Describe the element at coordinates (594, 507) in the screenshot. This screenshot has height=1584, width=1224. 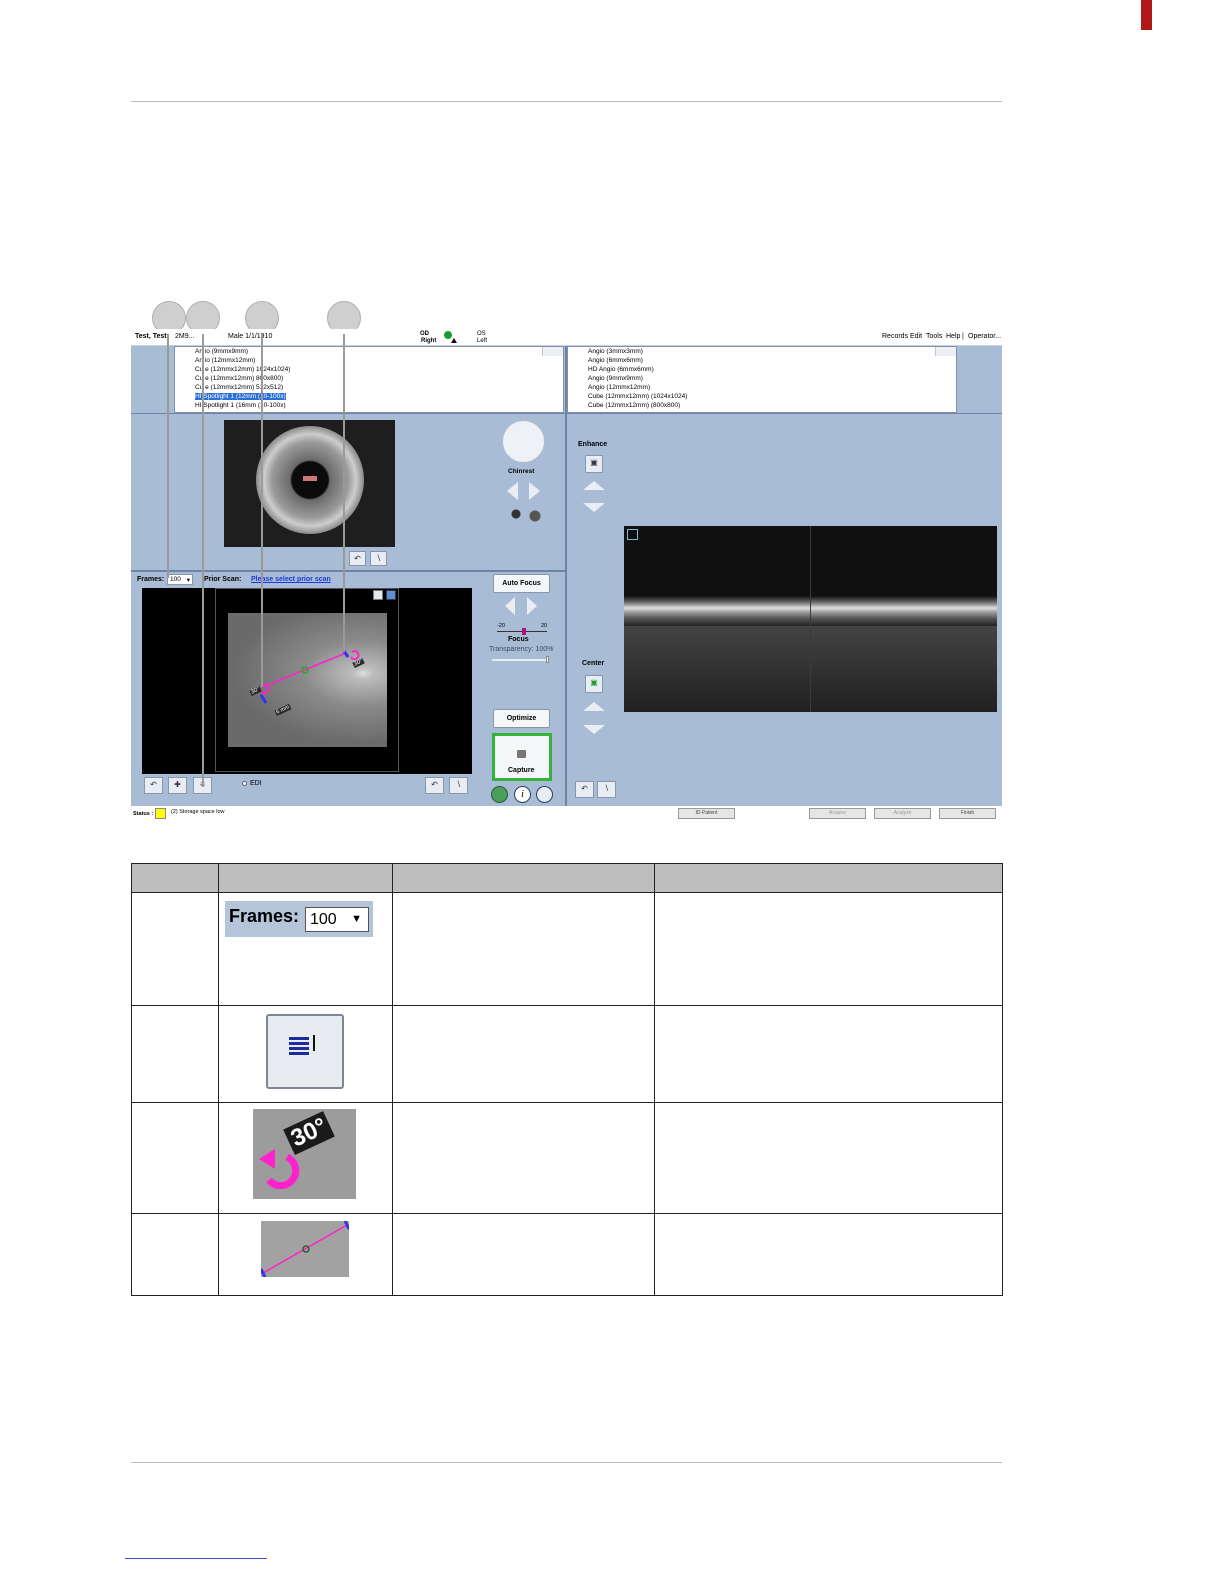
I see `enhance-down-arrow-icon` at that location.